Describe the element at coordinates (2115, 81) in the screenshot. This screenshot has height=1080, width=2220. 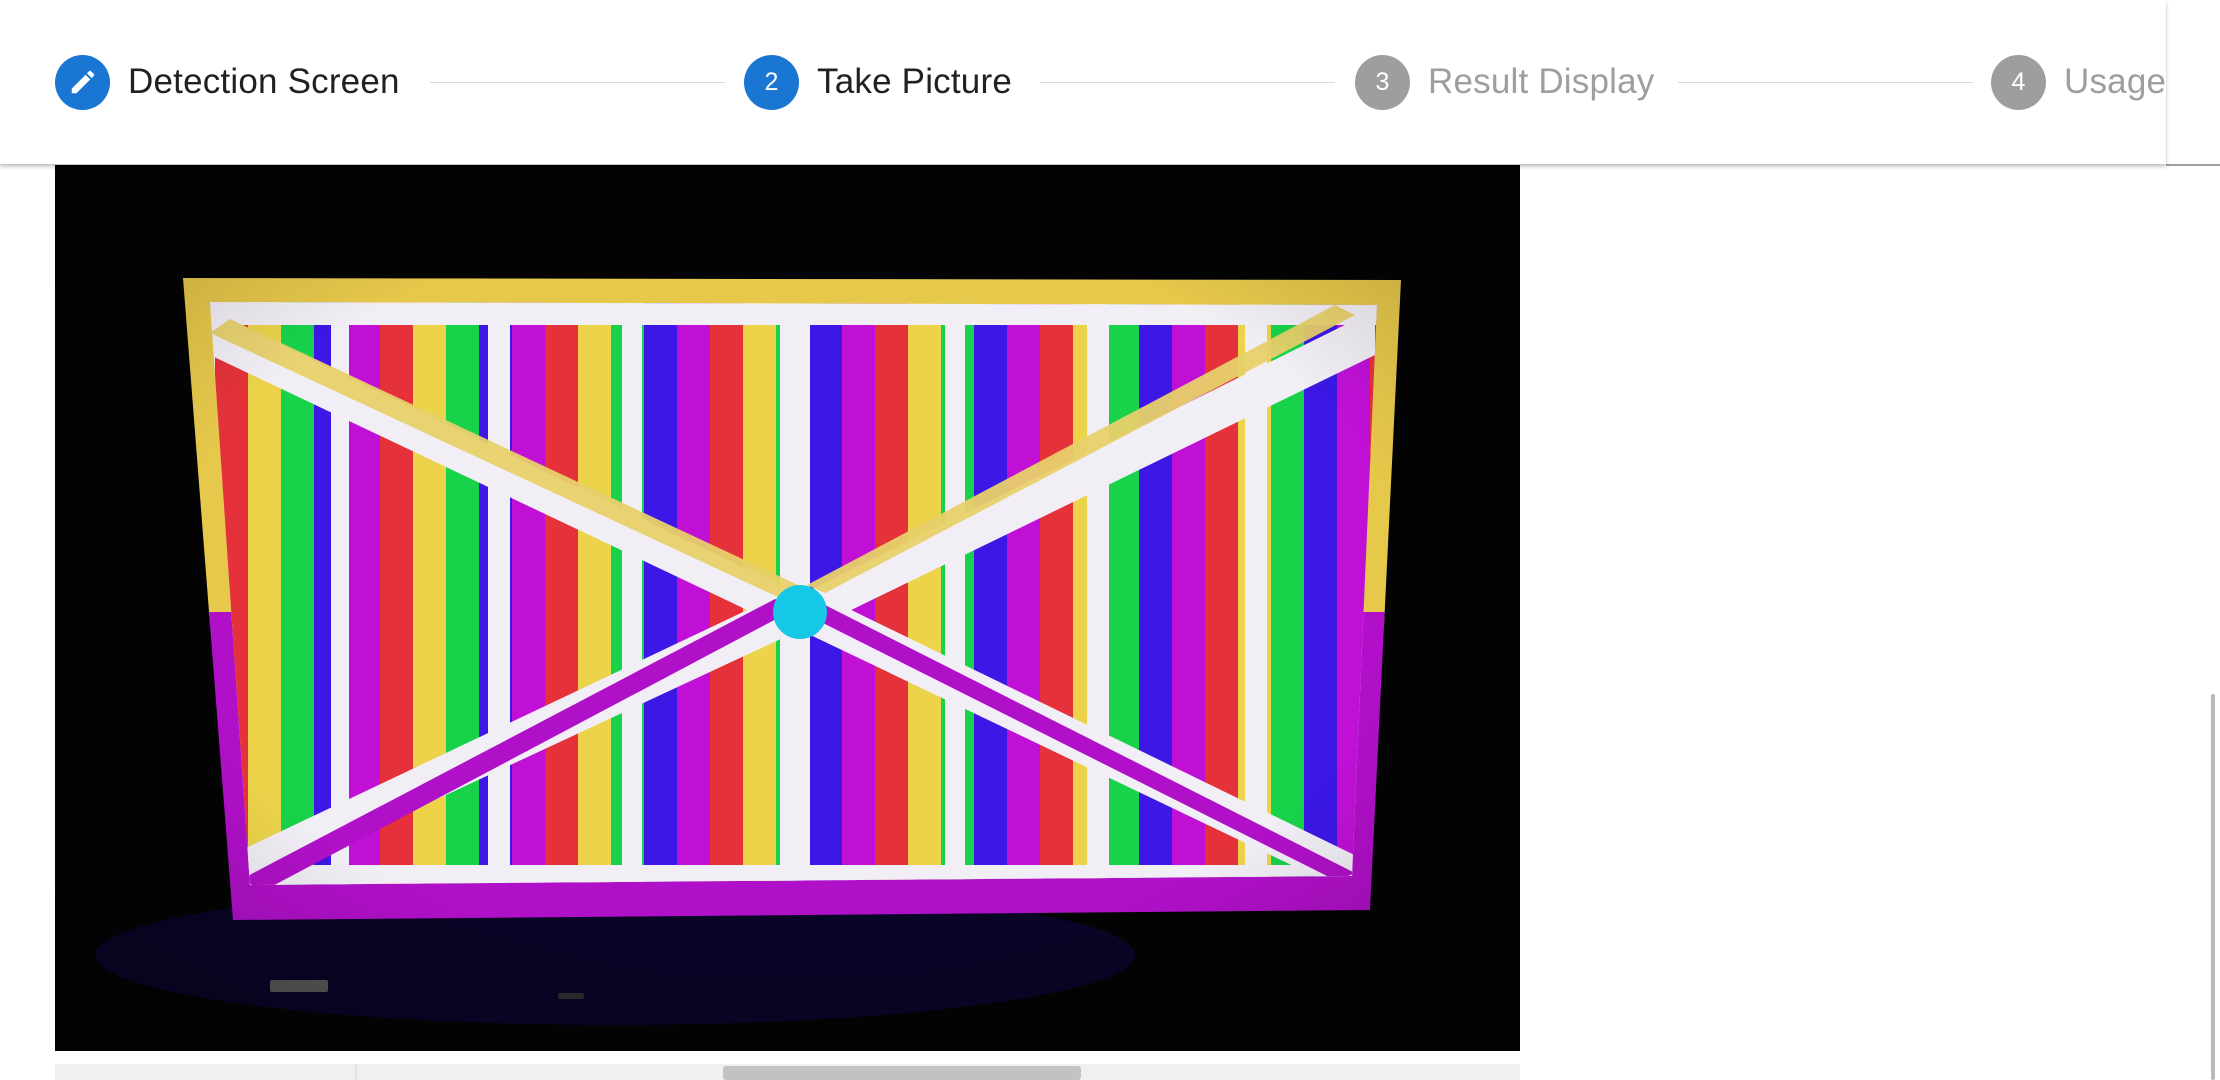
I see `step-label: Usage` at that location.